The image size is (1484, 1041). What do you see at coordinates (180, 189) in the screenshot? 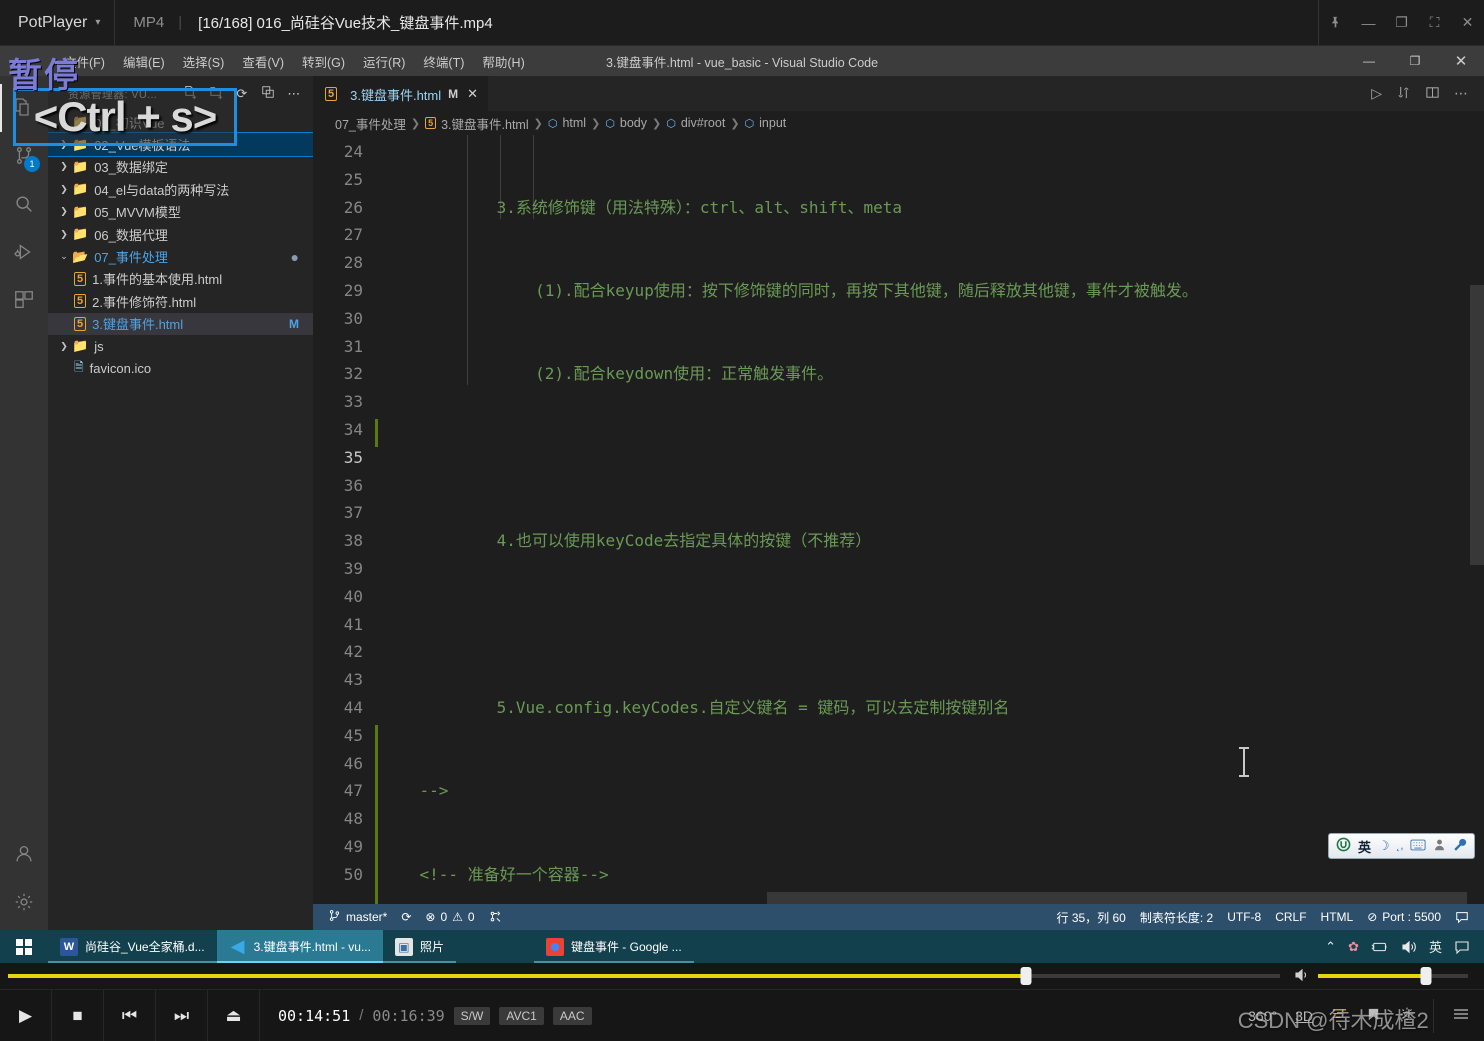
I see `tree-item-04: ❯ 📁 04_el与data的两种写法` at bounding box center [180, 189].